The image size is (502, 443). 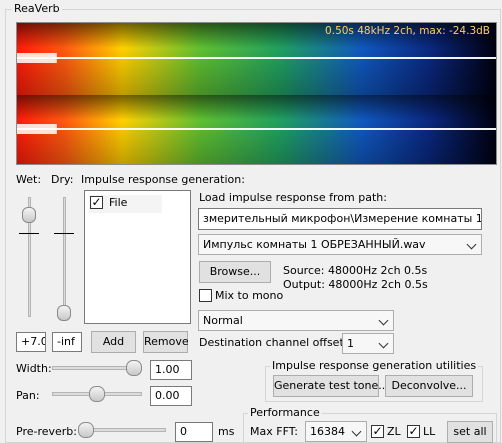 What do you see at coordinates (122, 430) in the screenshot?
I see `prereverb-slider` at bounding box center [122, 430].